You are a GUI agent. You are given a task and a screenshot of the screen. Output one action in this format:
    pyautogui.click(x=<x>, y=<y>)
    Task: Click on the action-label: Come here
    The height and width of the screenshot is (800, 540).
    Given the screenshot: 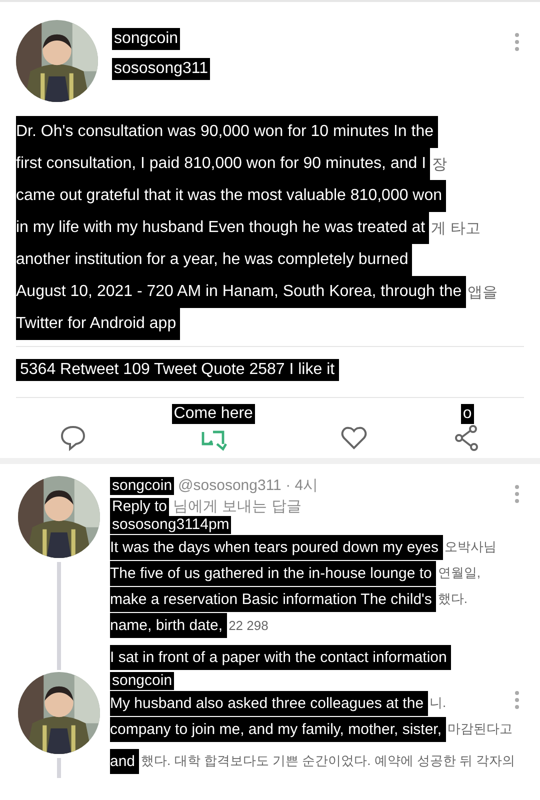 What is the action you would take?
    pyautogui.click(x=213, y=414)
    